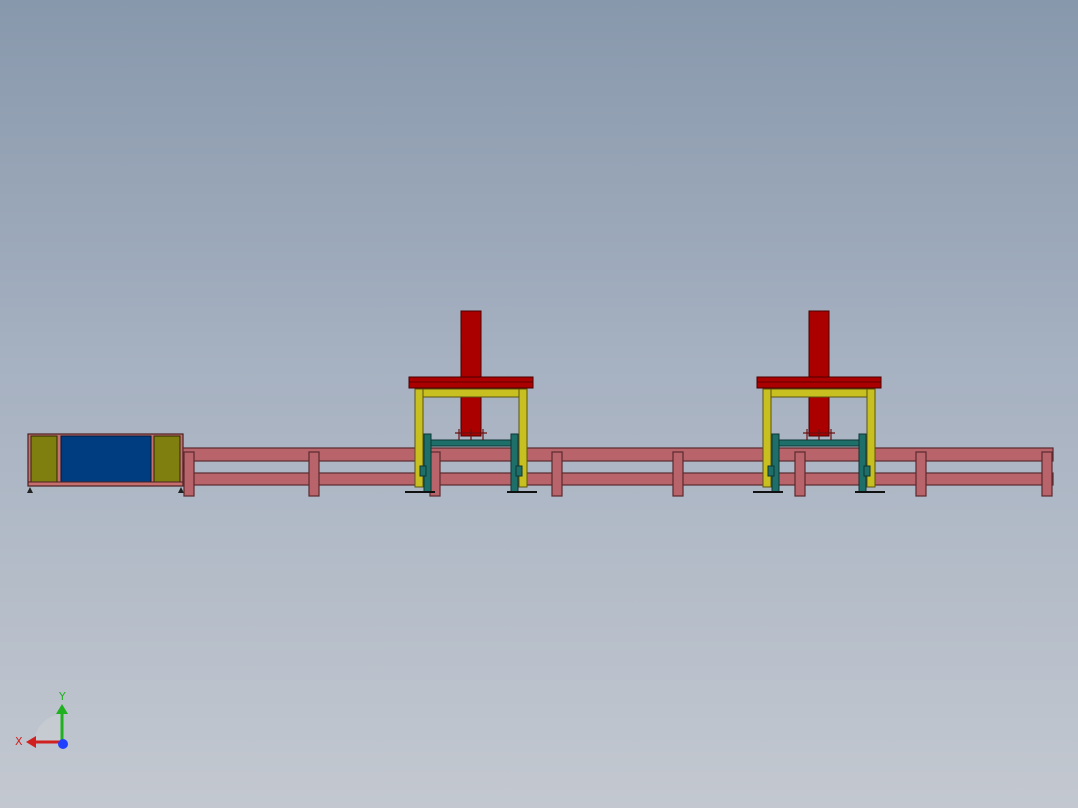  I want to click on triad-plane-icon, so click(48, 728).